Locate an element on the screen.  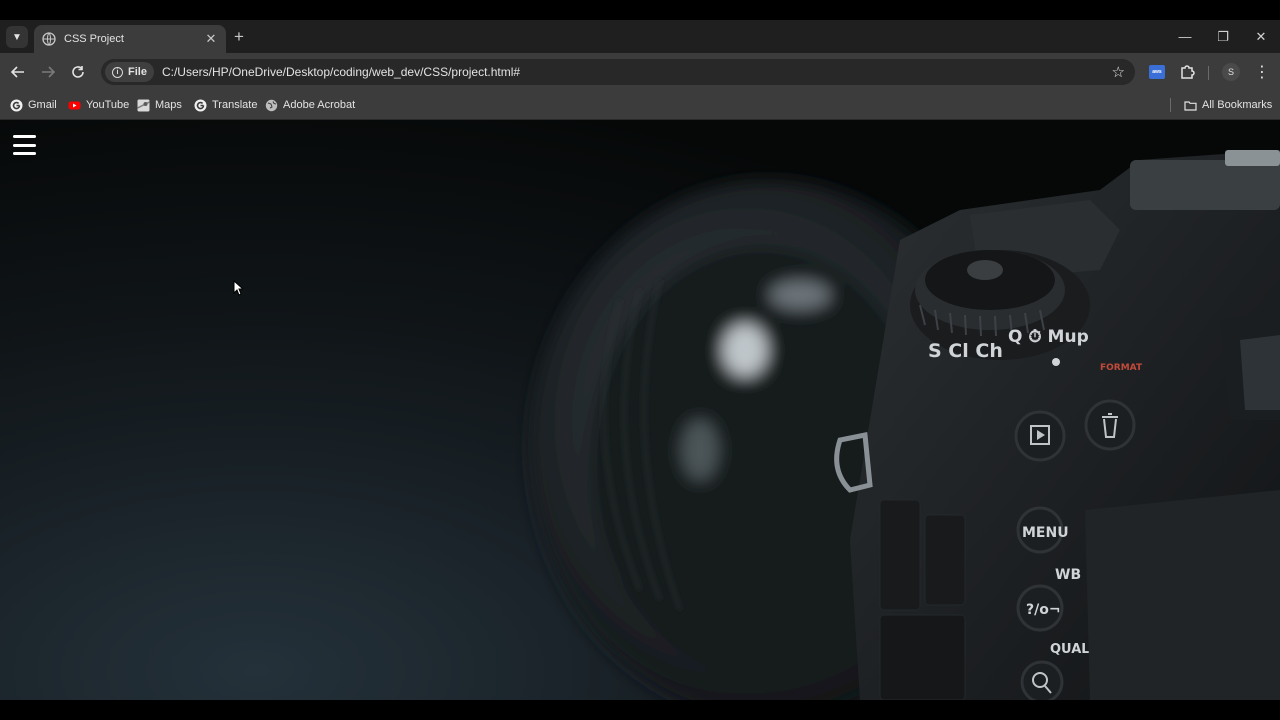
all-bookmarks-button: All Bookmarks is located at coordinates (1228, 105).